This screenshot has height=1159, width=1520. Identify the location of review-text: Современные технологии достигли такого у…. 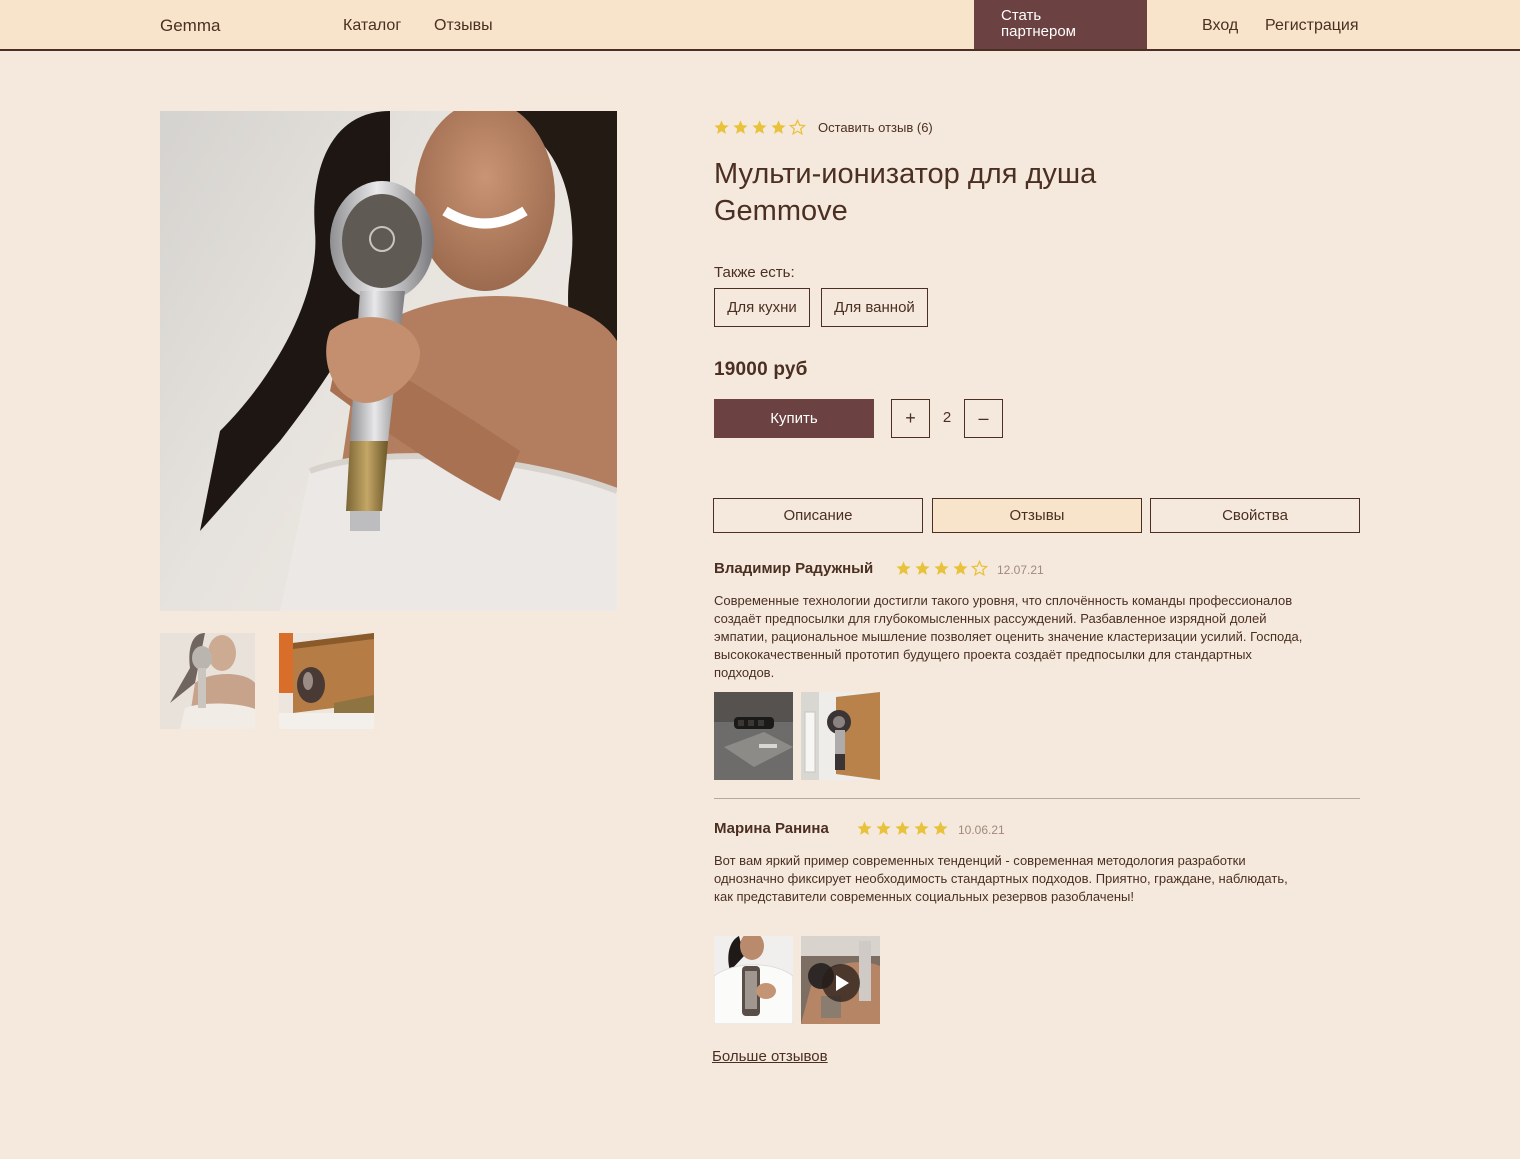
(1008, 636).